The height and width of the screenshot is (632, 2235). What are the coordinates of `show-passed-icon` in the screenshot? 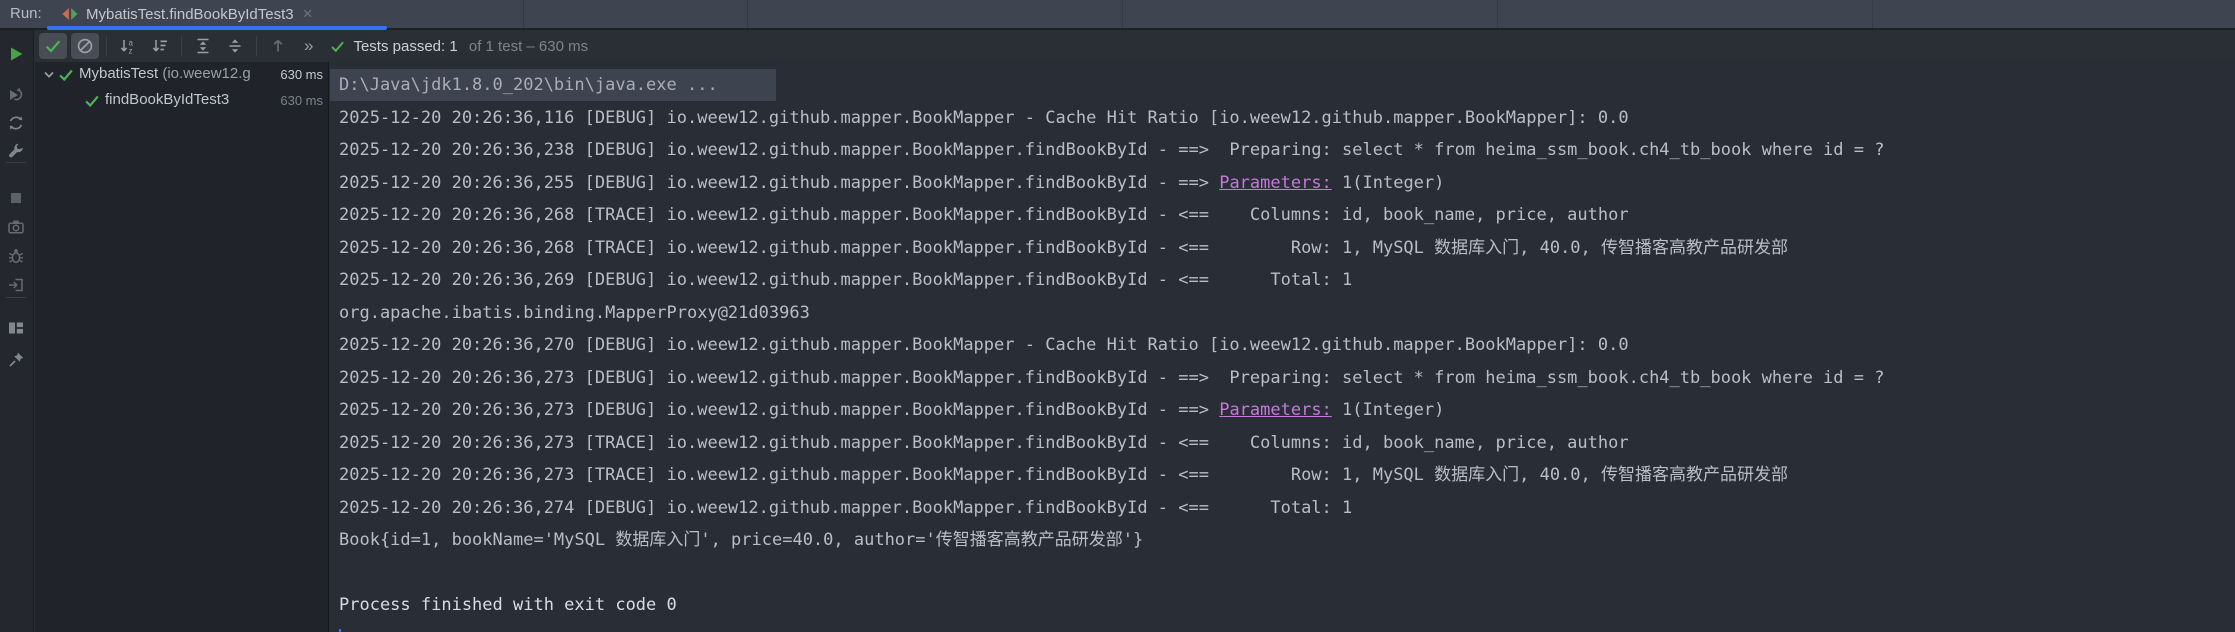 It's located at (53, 46).